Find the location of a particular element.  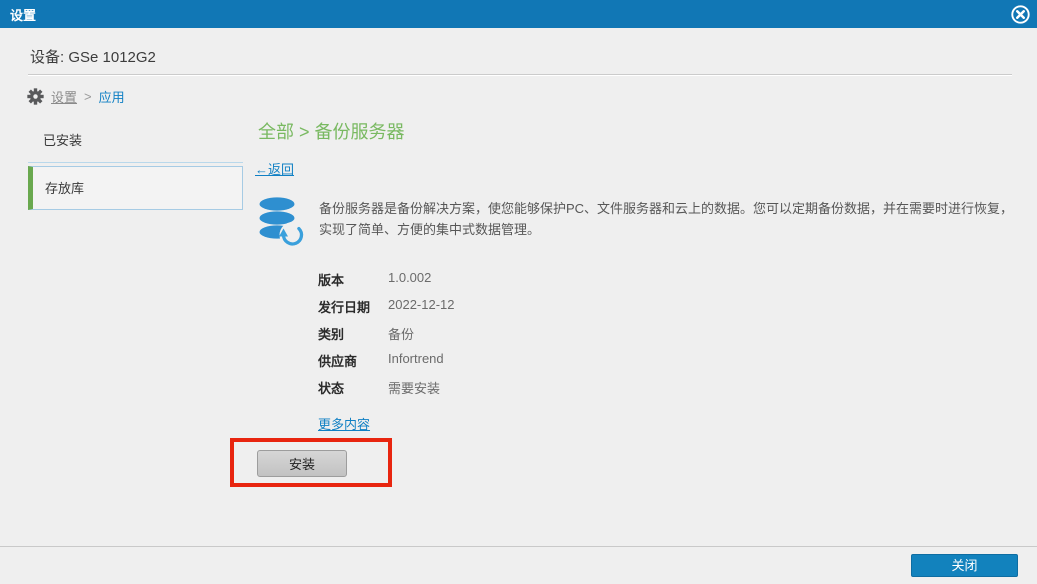

detail-value: Infortrend is located at coordinates (416, 358).